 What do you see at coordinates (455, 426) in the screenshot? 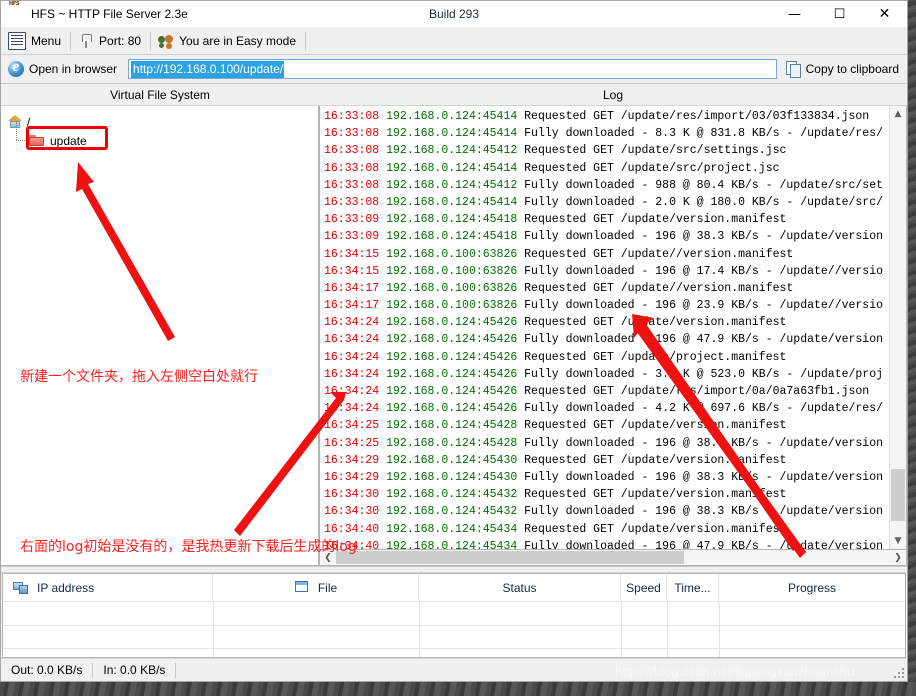
I see `log-client-address: 192.168.0.124:45428` at bounding box center [455, 426].